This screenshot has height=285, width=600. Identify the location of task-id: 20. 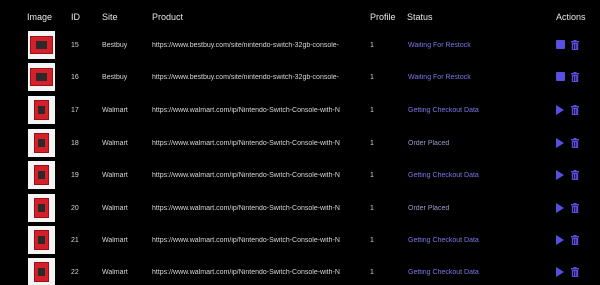
(75, 208).